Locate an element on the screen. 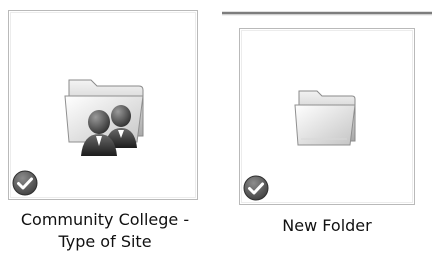  folder-name-line-1: New Folder is located at coordinates (327, 225).